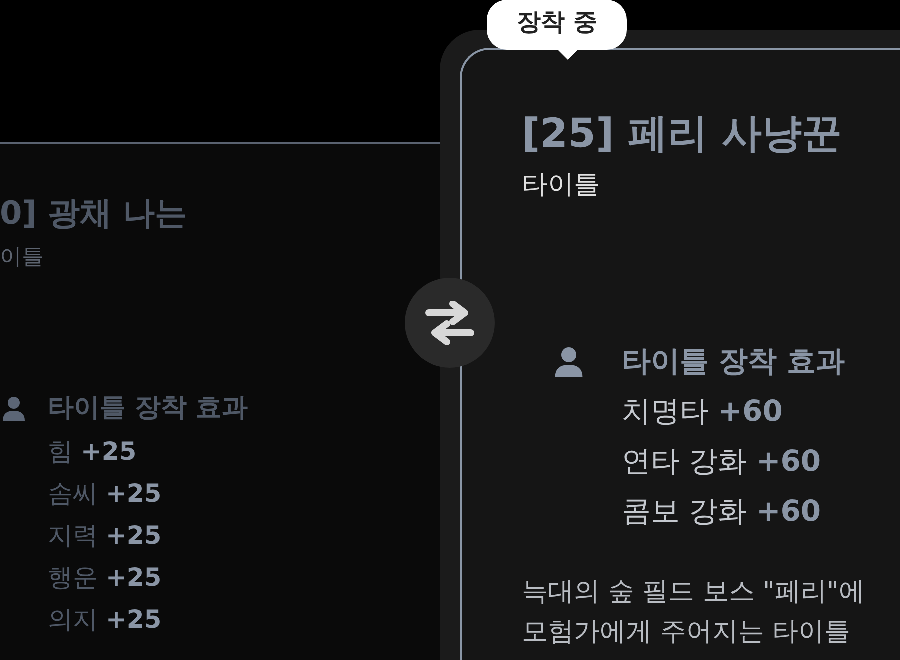  What do you see at coordinates (561, 185) in the screenshot?
I see `title-category: 타이틀` at bounding box center [561, 185].